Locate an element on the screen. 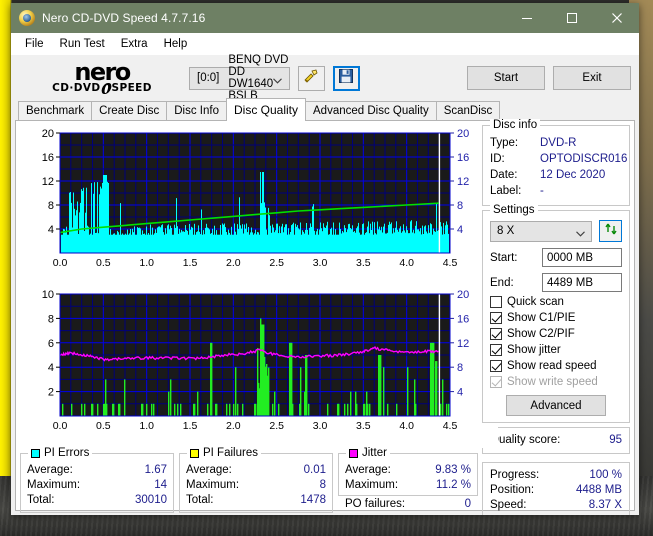 The width and height of the screenshot is (653, 536). pi-failures-average-key: Average: is located at coordinates (209, 470).